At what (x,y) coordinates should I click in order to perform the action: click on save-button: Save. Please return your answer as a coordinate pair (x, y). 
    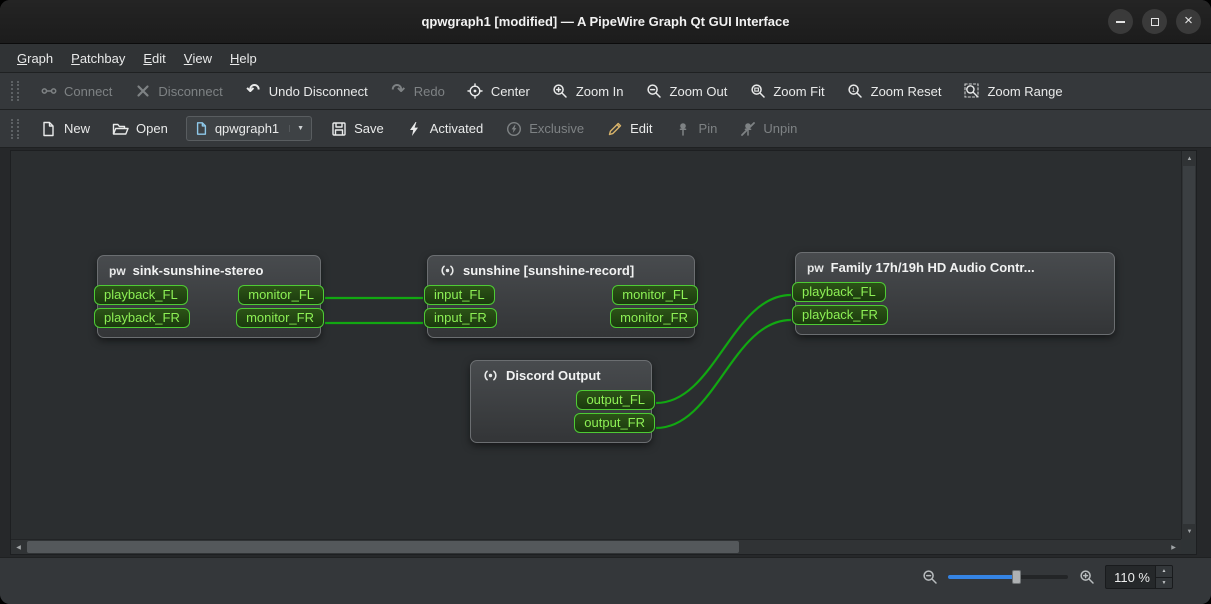
    Looking at the image, I should click on (357, 129).